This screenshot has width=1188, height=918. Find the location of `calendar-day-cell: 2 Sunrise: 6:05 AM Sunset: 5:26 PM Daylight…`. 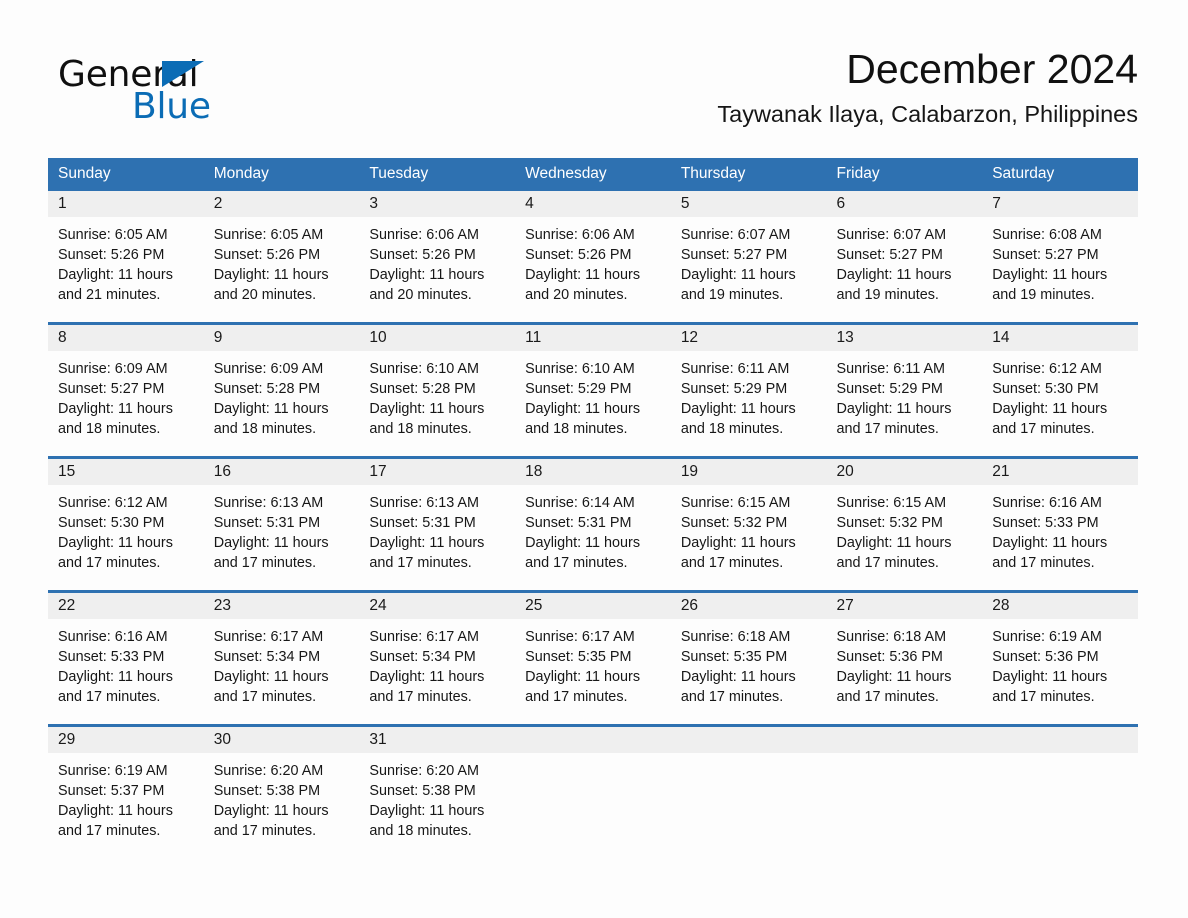

calendar-day-cell: 2 Sunrise: 6:05 AM Sunset: 5:26 PM Daylight… is located at coordinates (281, 257).